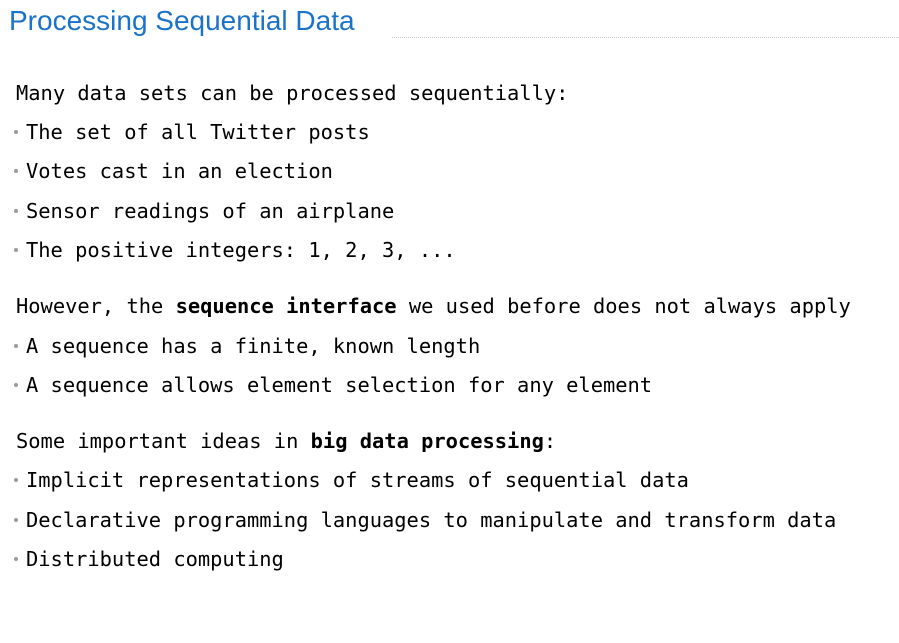 Image resolution: width=899 pixels, height=643 pixels. I want to click on list-item: Distributed computing, so click(149, 559).